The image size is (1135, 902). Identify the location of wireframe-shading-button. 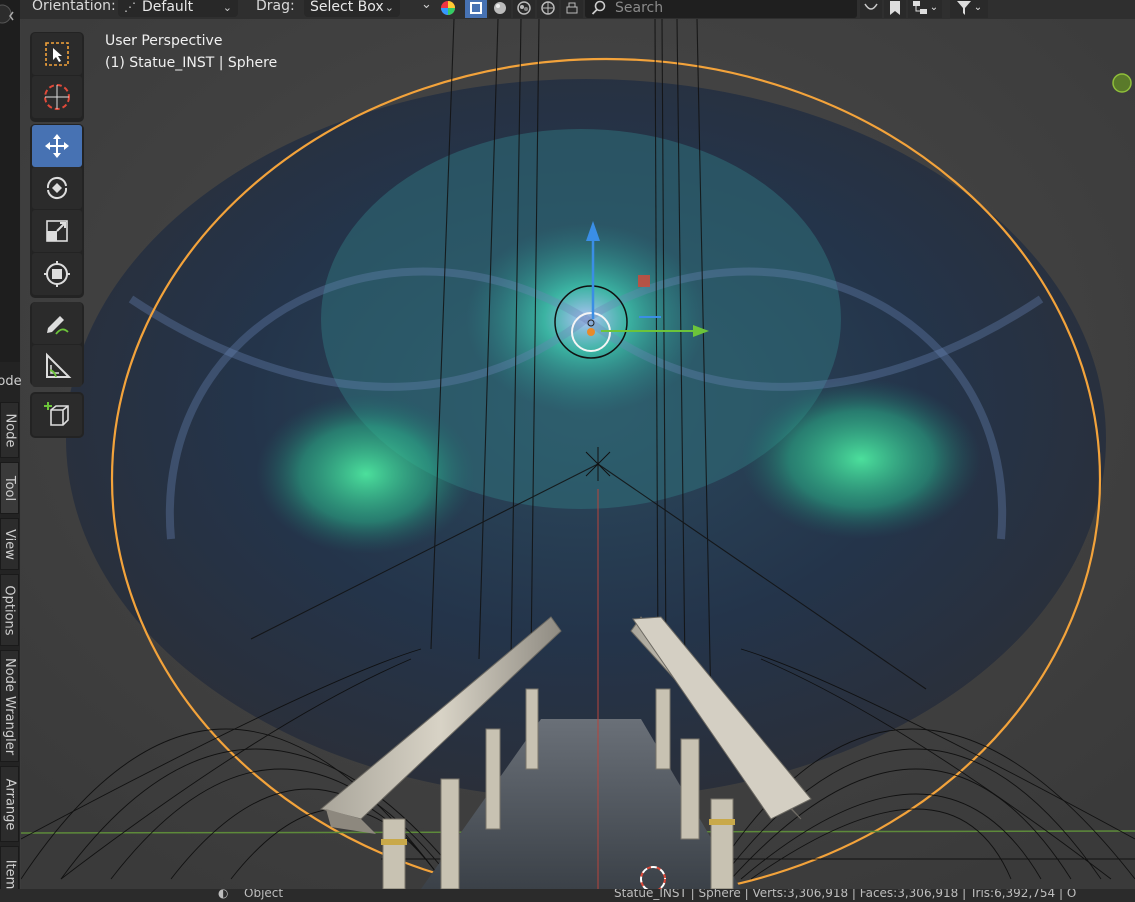
(476, 9).